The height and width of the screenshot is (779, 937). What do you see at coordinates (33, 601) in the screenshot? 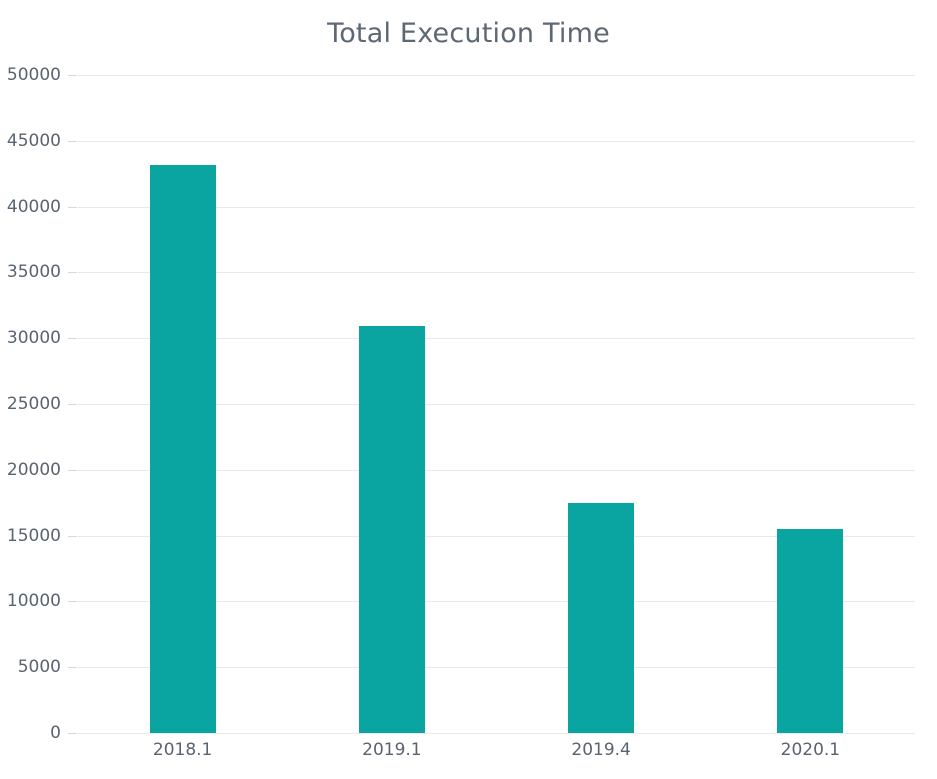
I see `y-axis-label: 10000` at bounding box center [33, 601].